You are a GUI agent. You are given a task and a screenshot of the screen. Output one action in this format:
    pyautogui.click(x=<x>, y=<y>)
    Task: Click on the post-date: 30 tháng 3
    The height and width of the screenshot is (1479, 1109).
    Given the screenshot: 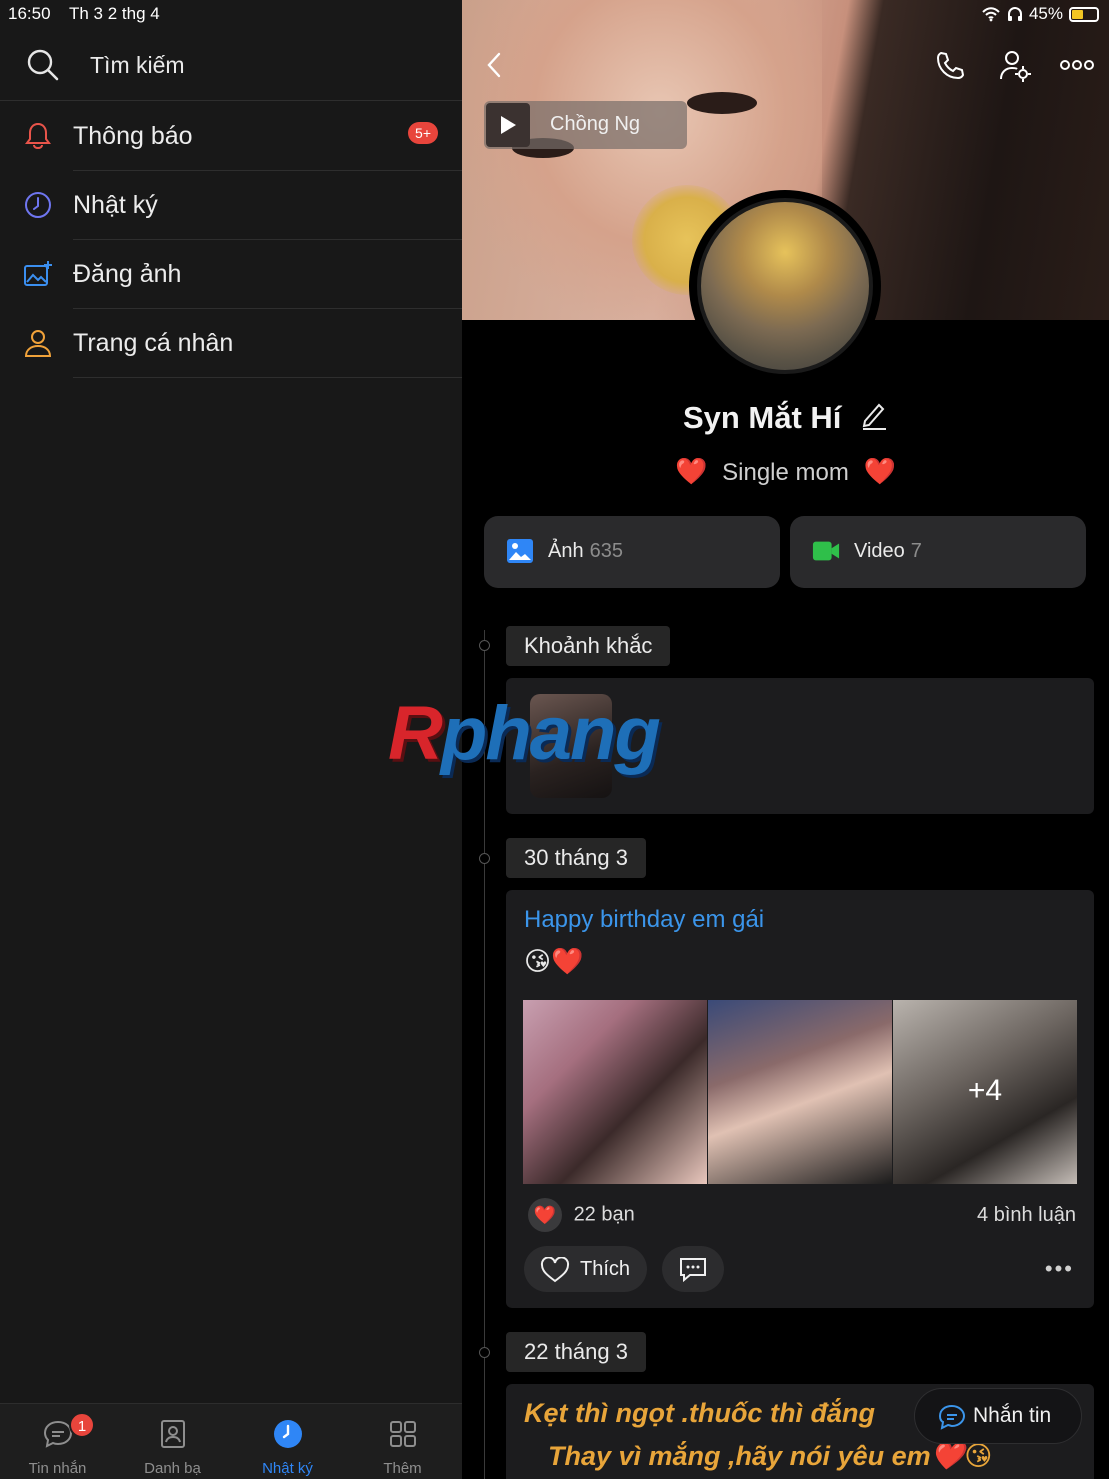 What is the action you would take?
    pyautogui.click(x=576, y=858)
    